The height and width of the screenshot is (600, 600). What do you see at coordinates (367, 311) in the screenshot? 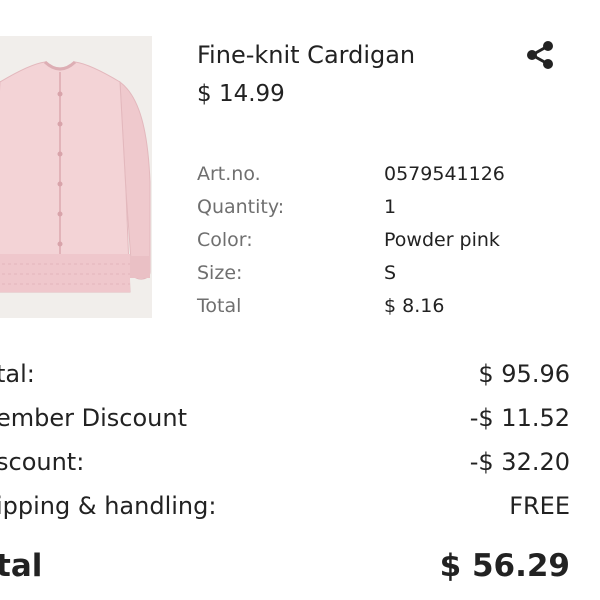
I see `detail-row-total: Total $ 8.16` at bounding box center [367, 311].